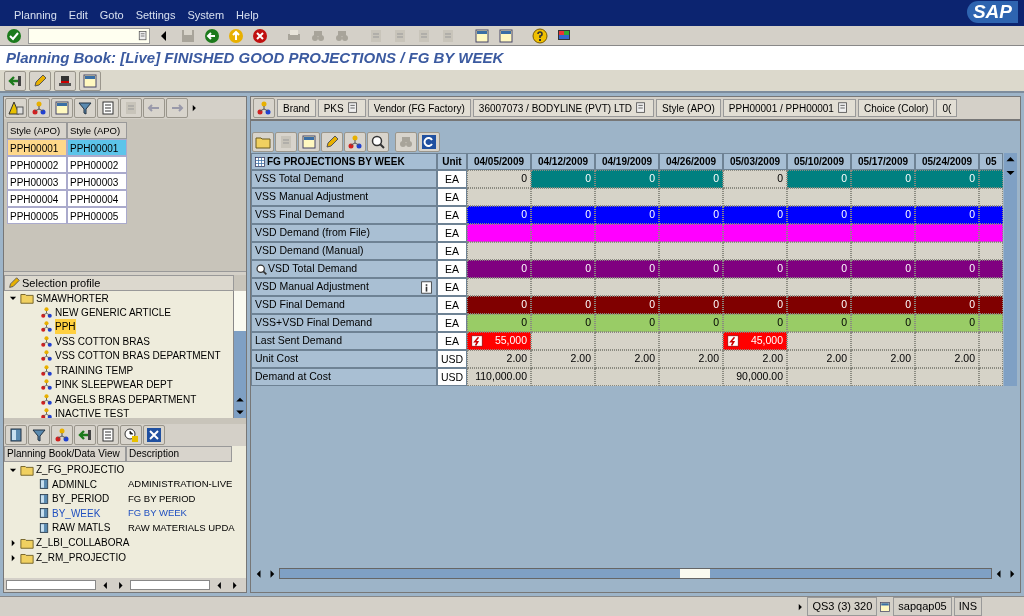  I want to click on menu-item: System, so click(206, 14).